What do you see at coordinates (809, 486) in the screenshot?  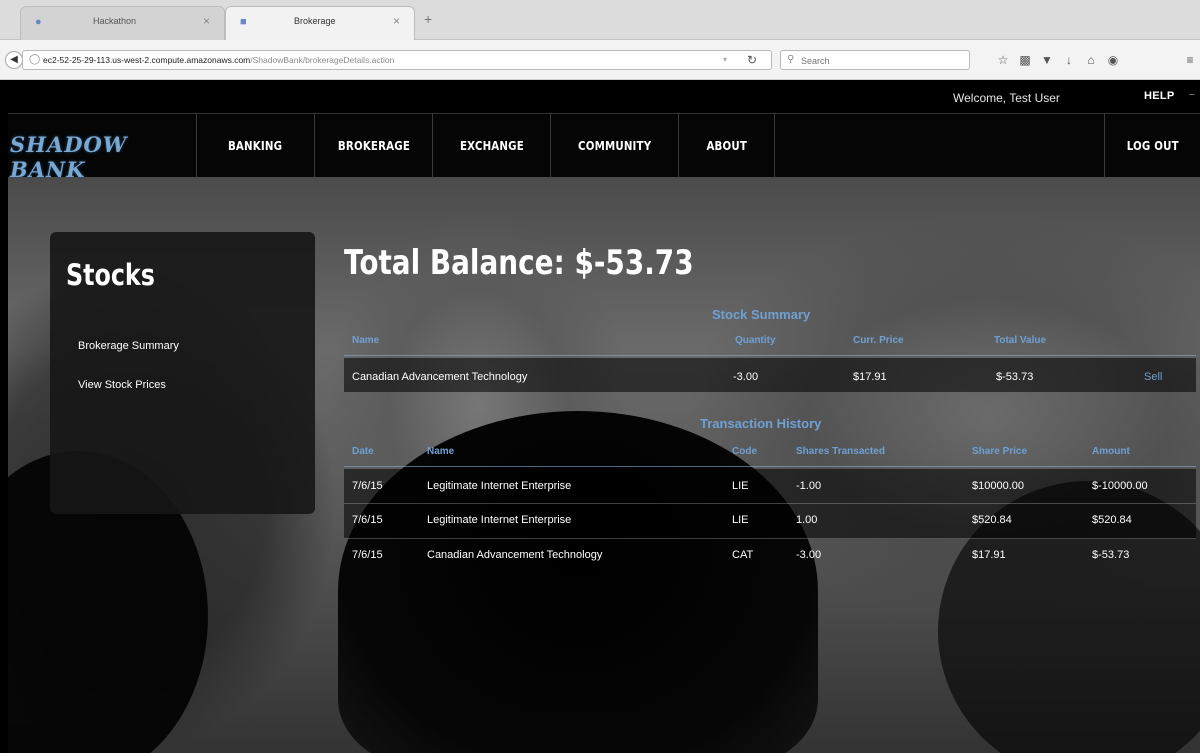 I see `transaction-shares: -1.00` at bounding box center [809, 486].